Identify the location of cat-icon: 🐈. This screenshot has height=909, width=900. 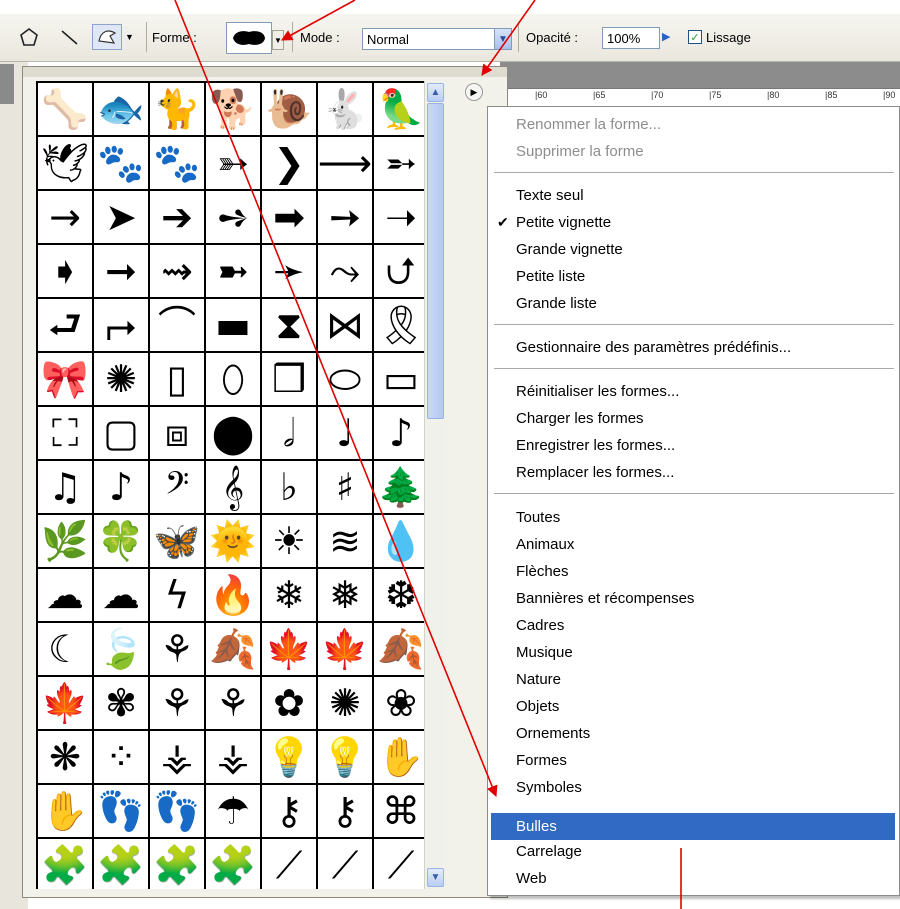
(177, 109).